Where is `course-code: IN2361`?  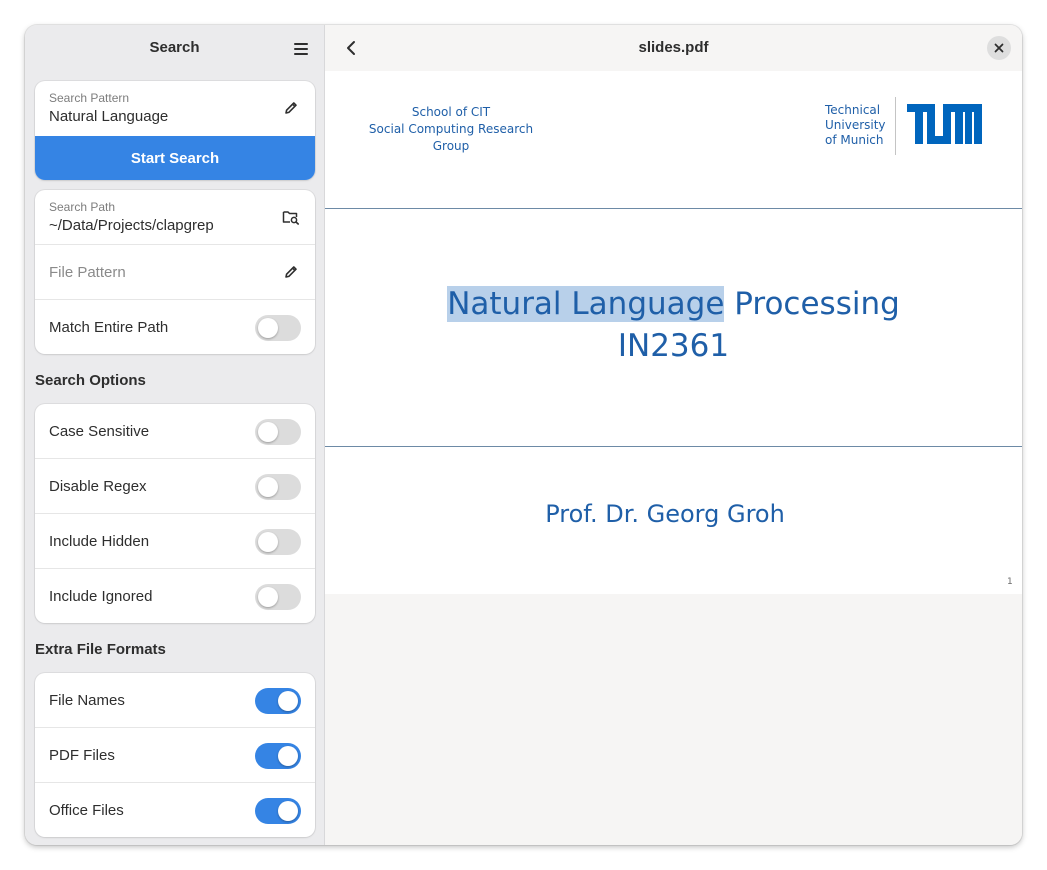 course-code: IN2361 is located at coordinates (673, 346).